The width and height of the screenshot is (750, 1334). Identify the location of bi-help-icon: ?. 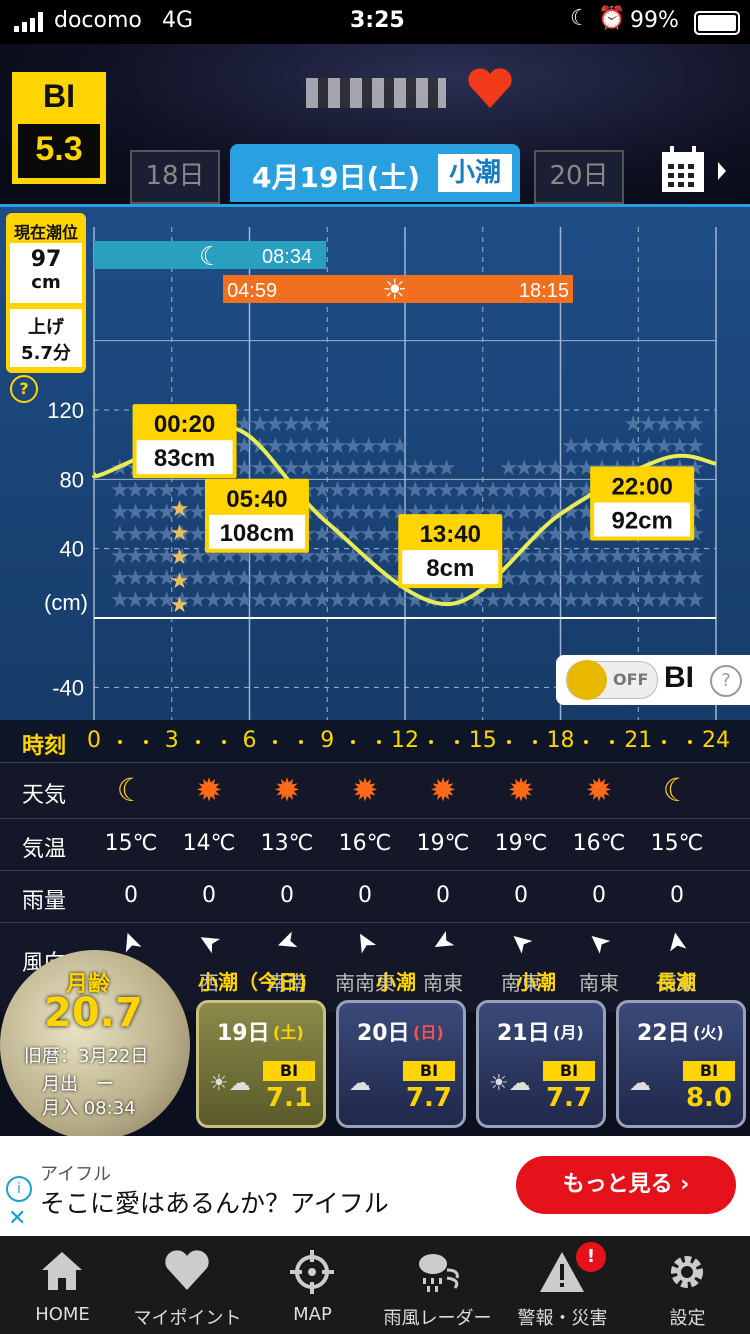
(726, 681).